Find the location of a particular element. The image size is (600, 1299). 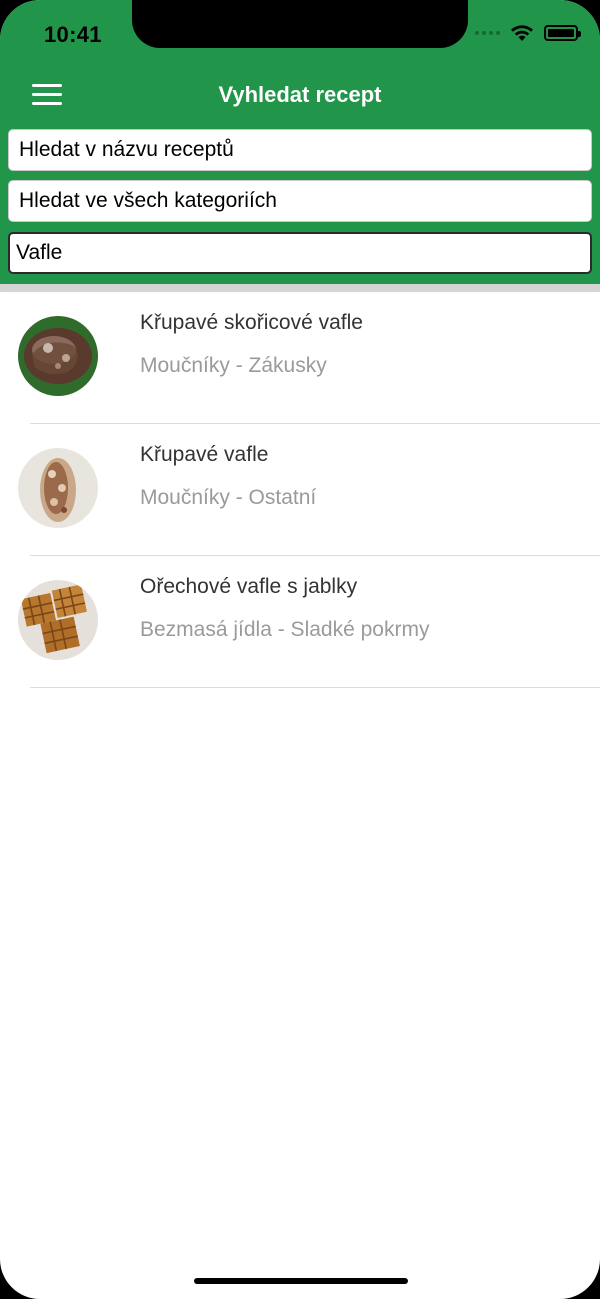

signal-icon is located at coordinates (487, 33).